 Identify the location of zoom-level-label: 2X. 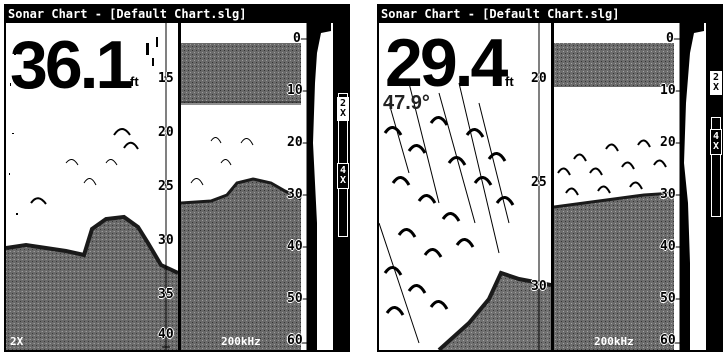
(17, 341).